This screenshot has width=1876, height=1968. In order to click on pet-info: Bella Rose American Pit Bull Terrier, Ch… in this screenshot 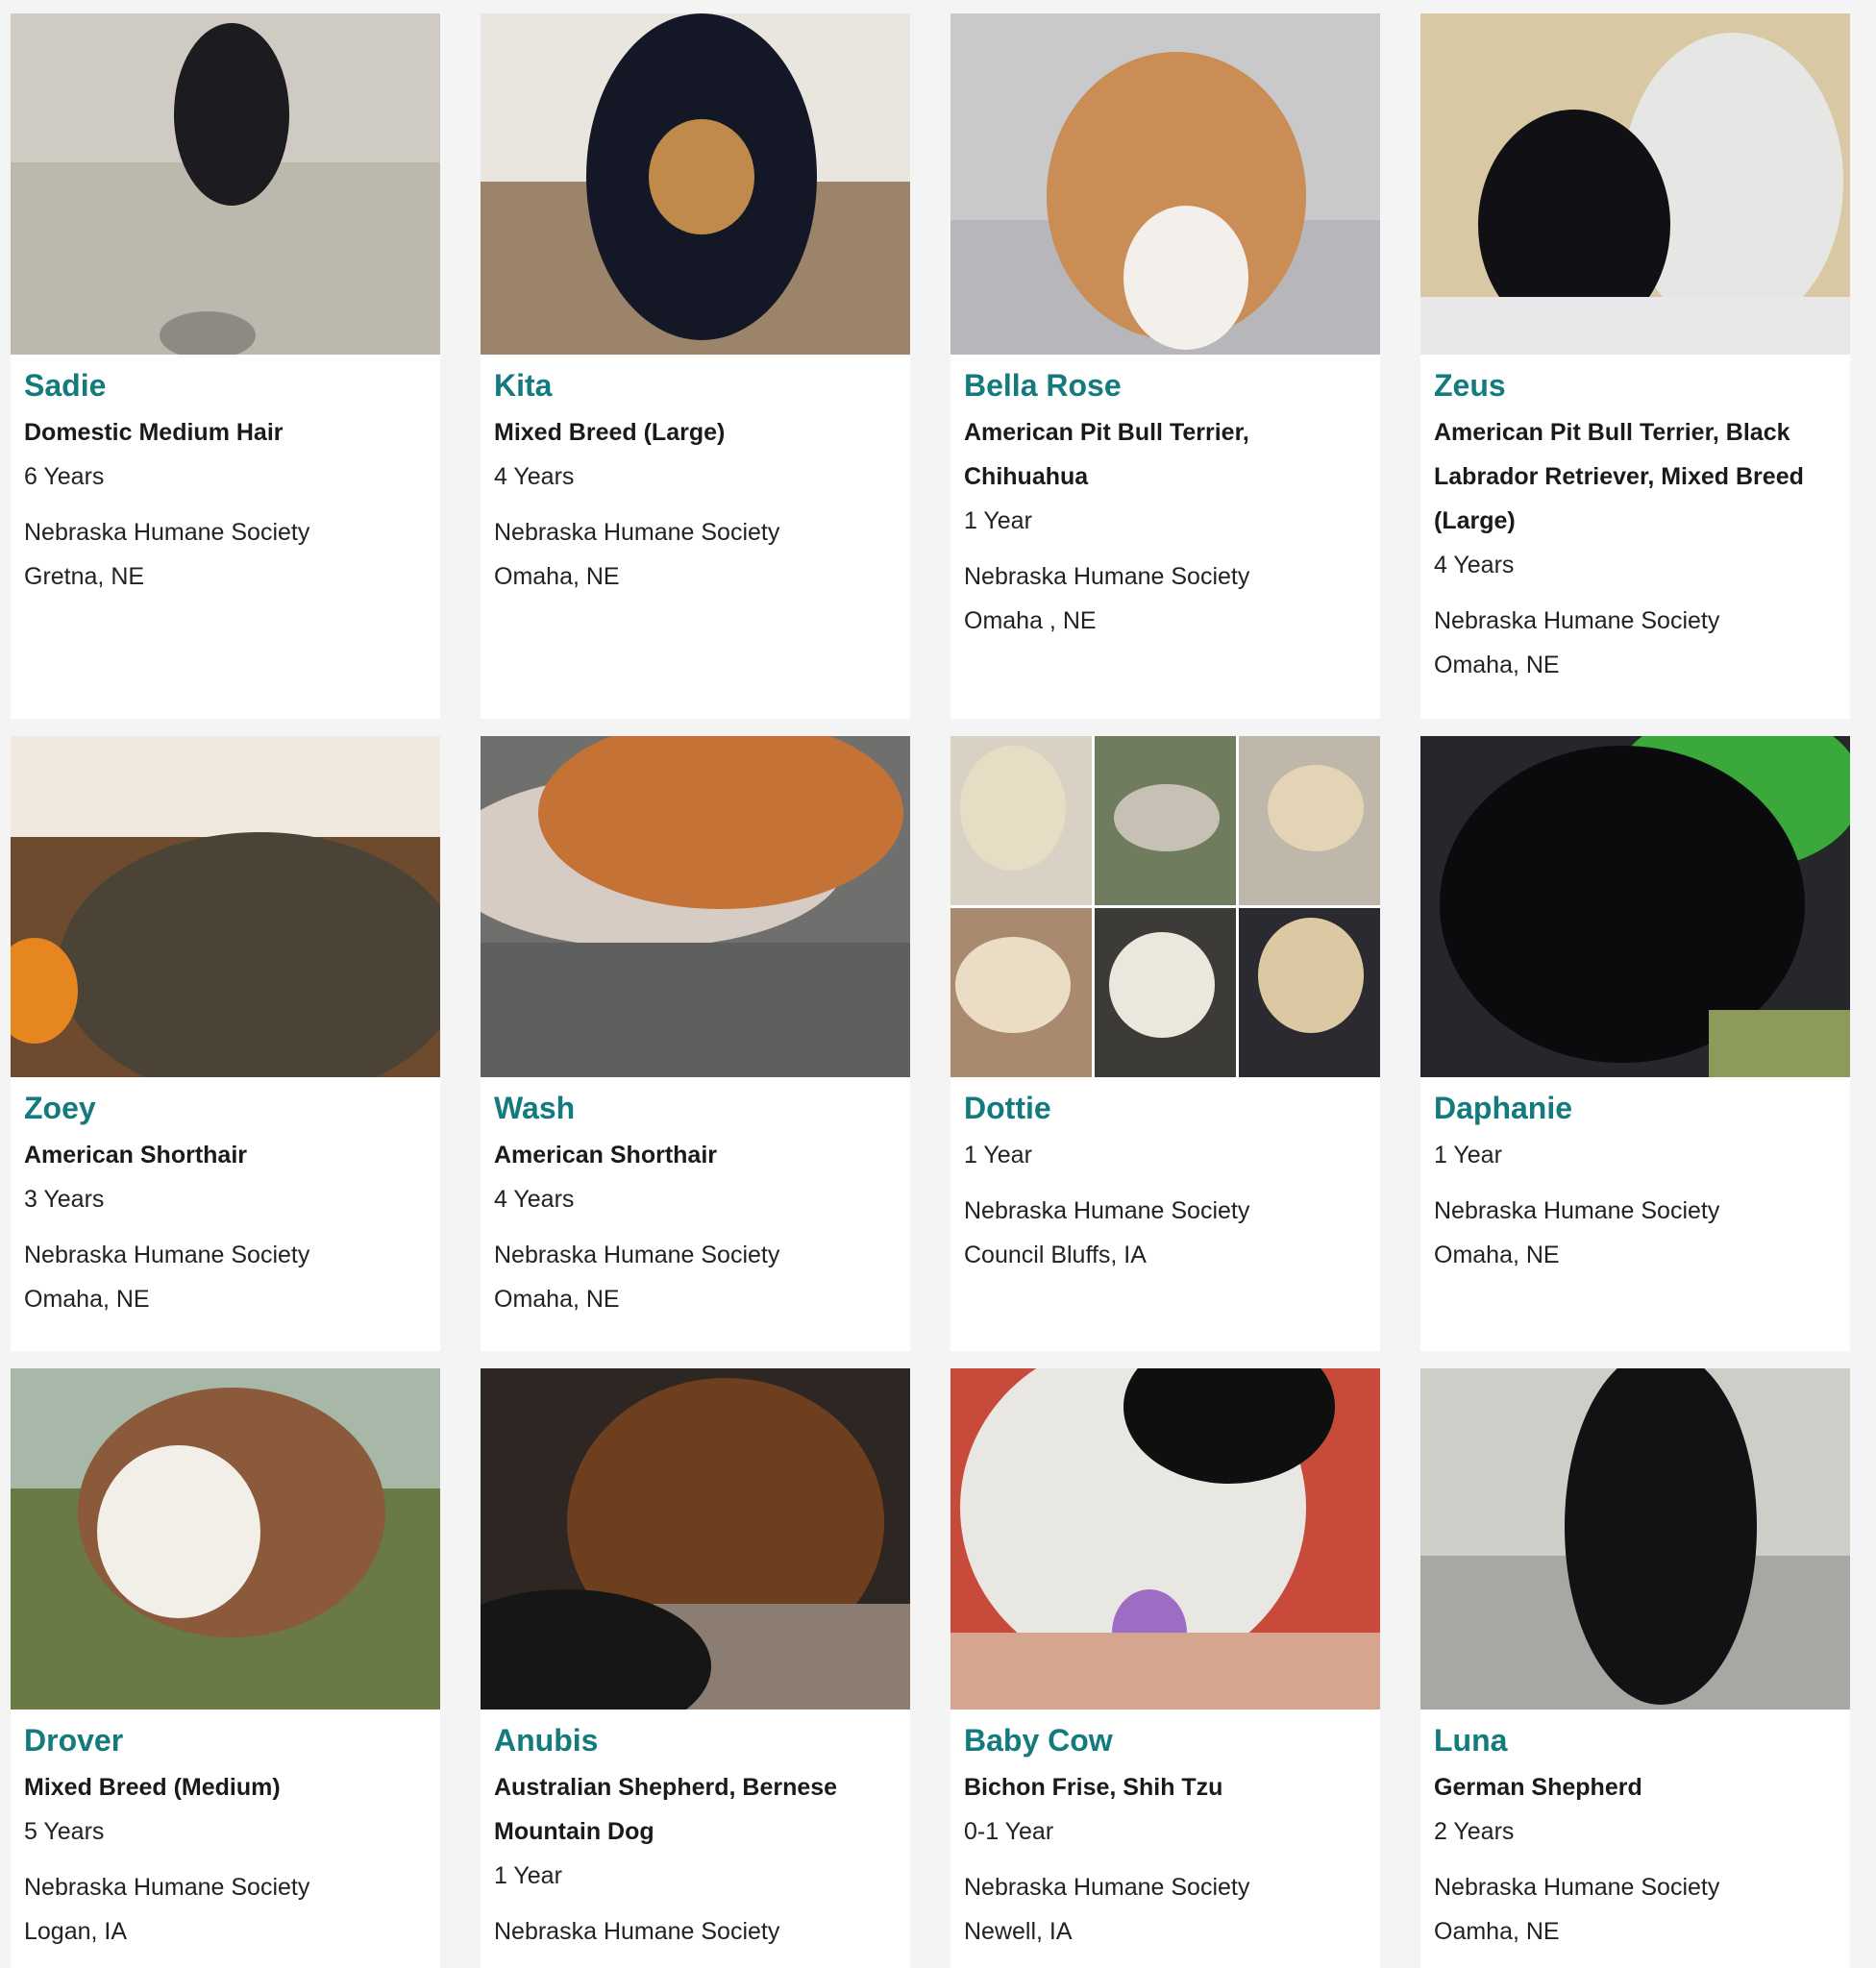, I will do `click(1165, 508)`.